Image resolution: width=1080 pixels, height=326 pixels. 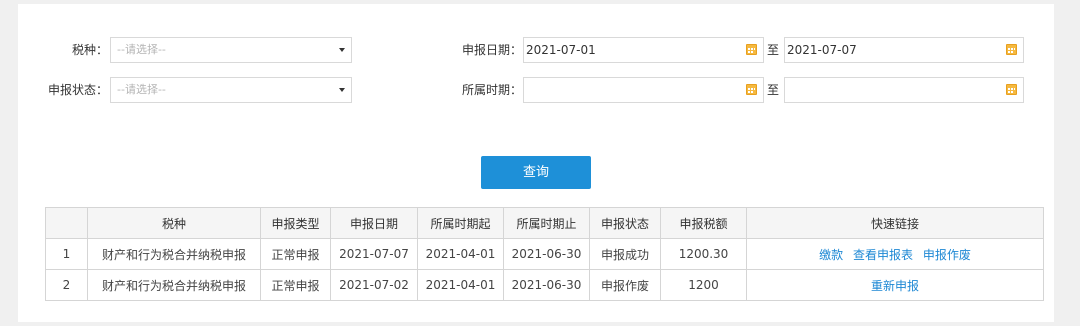 What do you see at coordinates (491, 50) in the screenshot?
I see `declare-date-label: 申报日期：` at bounding box center [491, 50].